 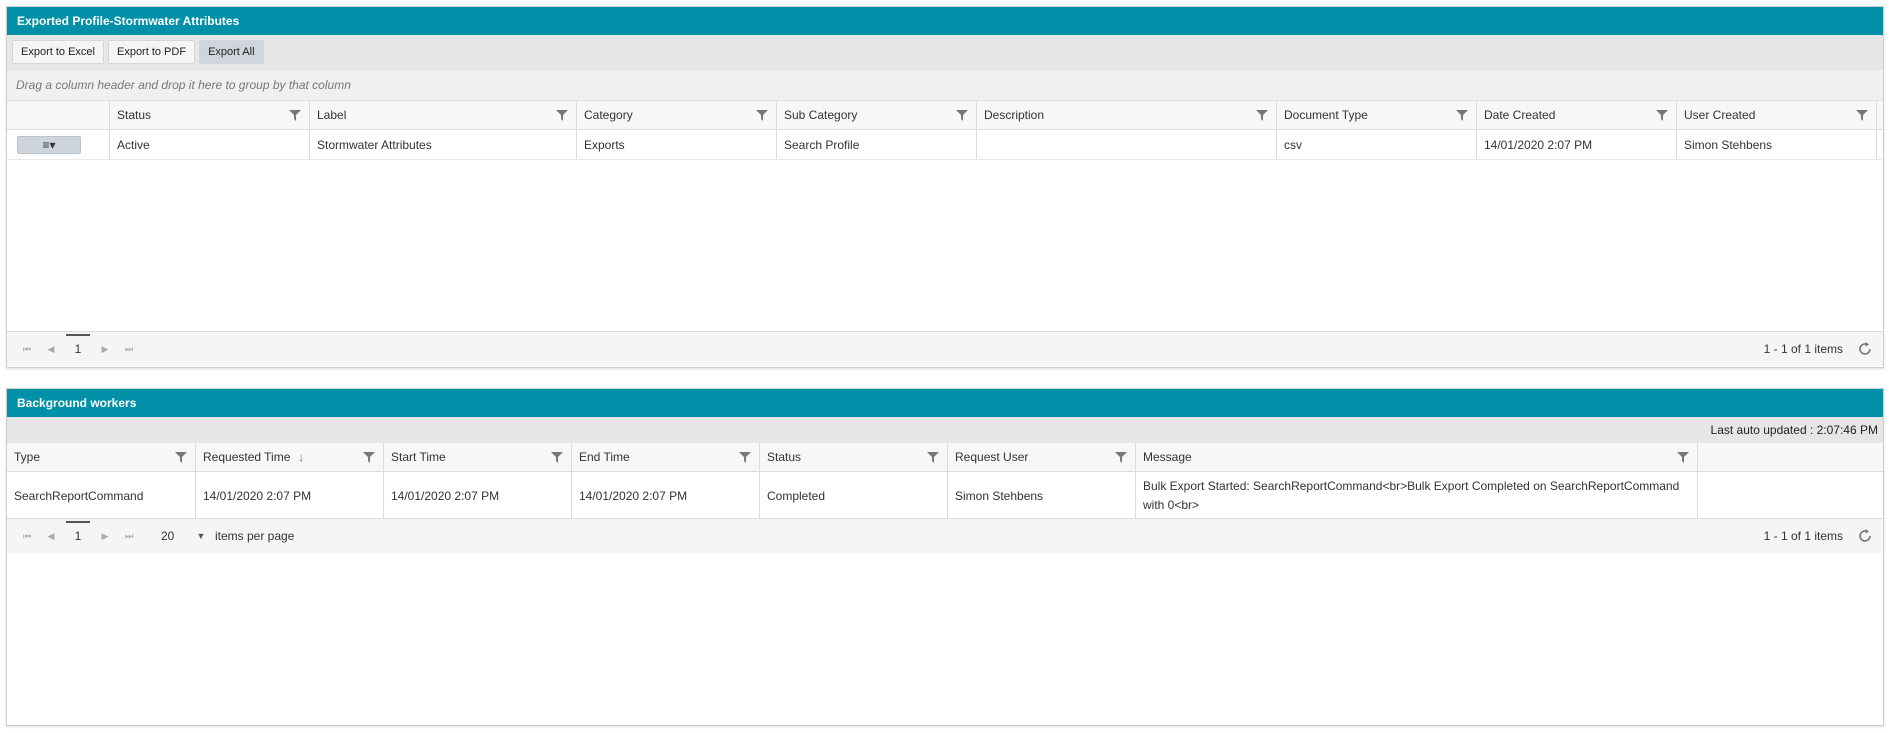 I want to click on header-description: Description, so click(x=1127, y=115).